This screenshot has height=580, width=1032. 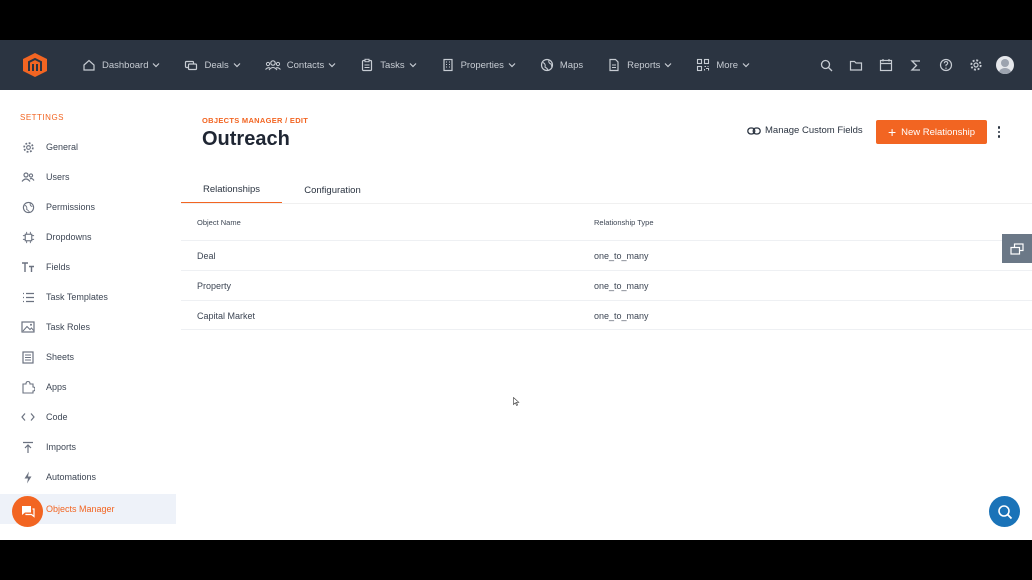 What do you see at coordinates (56, 387) in the screenshot?
I see `sidebar-item-label: Apps` at bounding box center [56, 387].